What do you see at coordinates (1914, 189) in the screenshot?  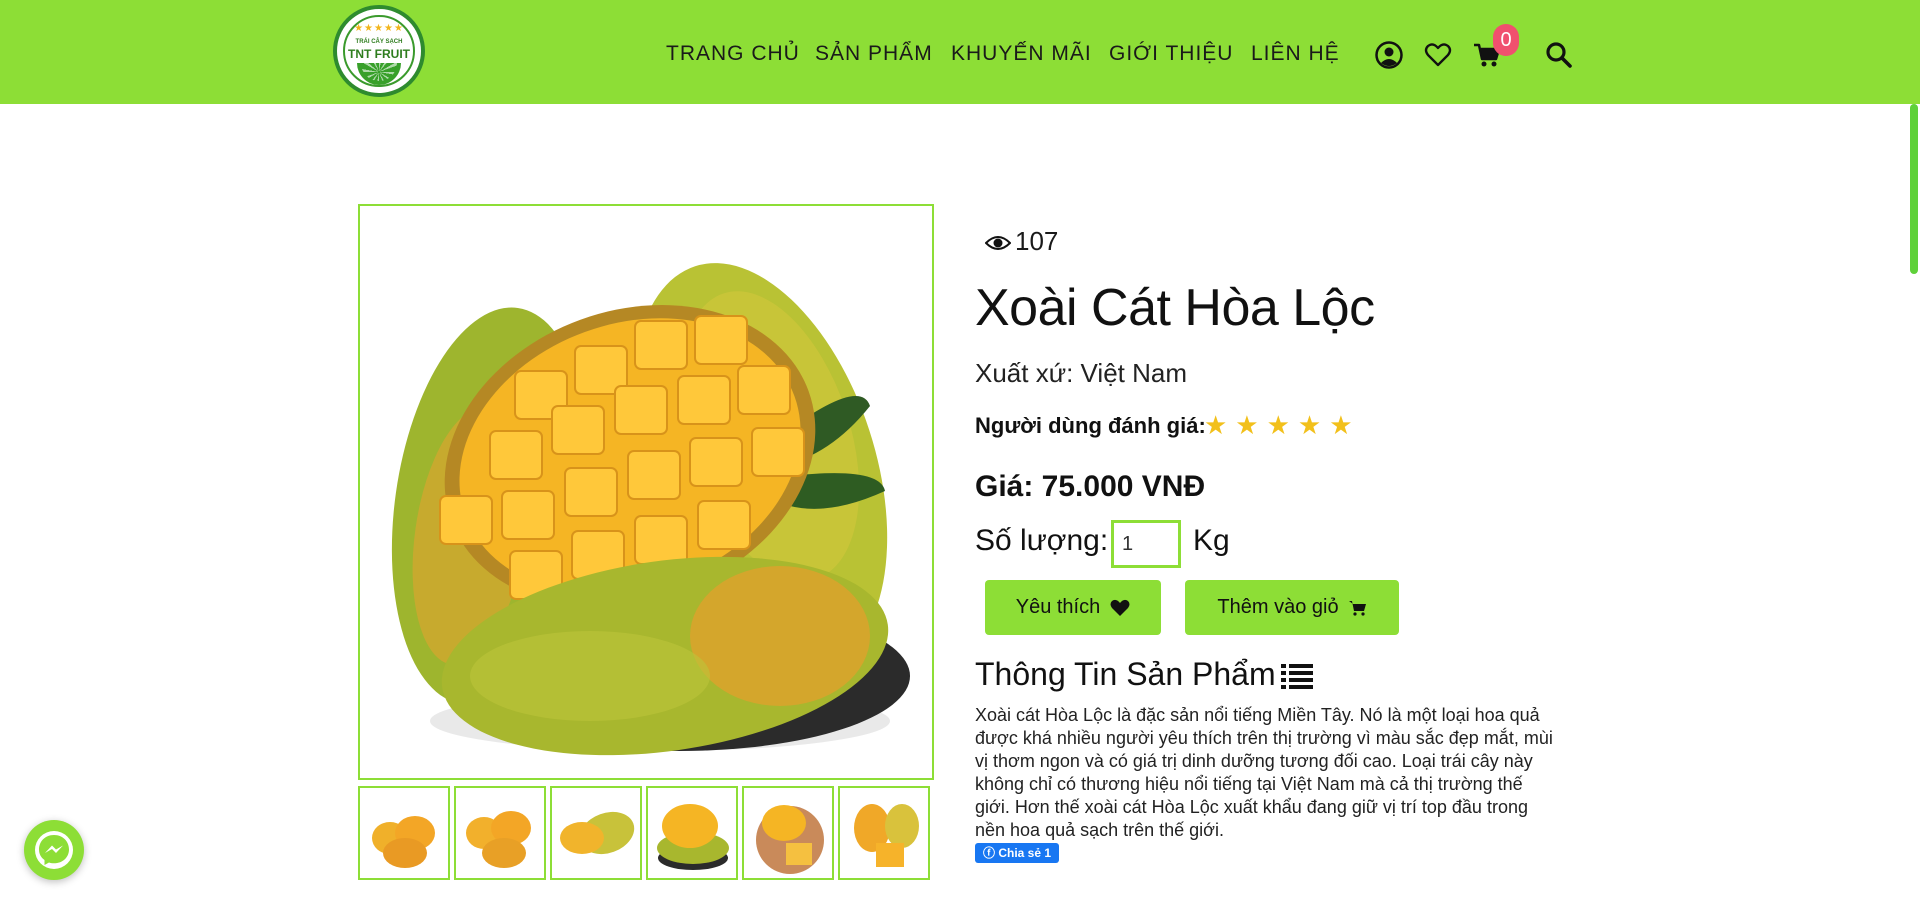 I see `scrollbar-thumb` at bounding box center [1914, 189].